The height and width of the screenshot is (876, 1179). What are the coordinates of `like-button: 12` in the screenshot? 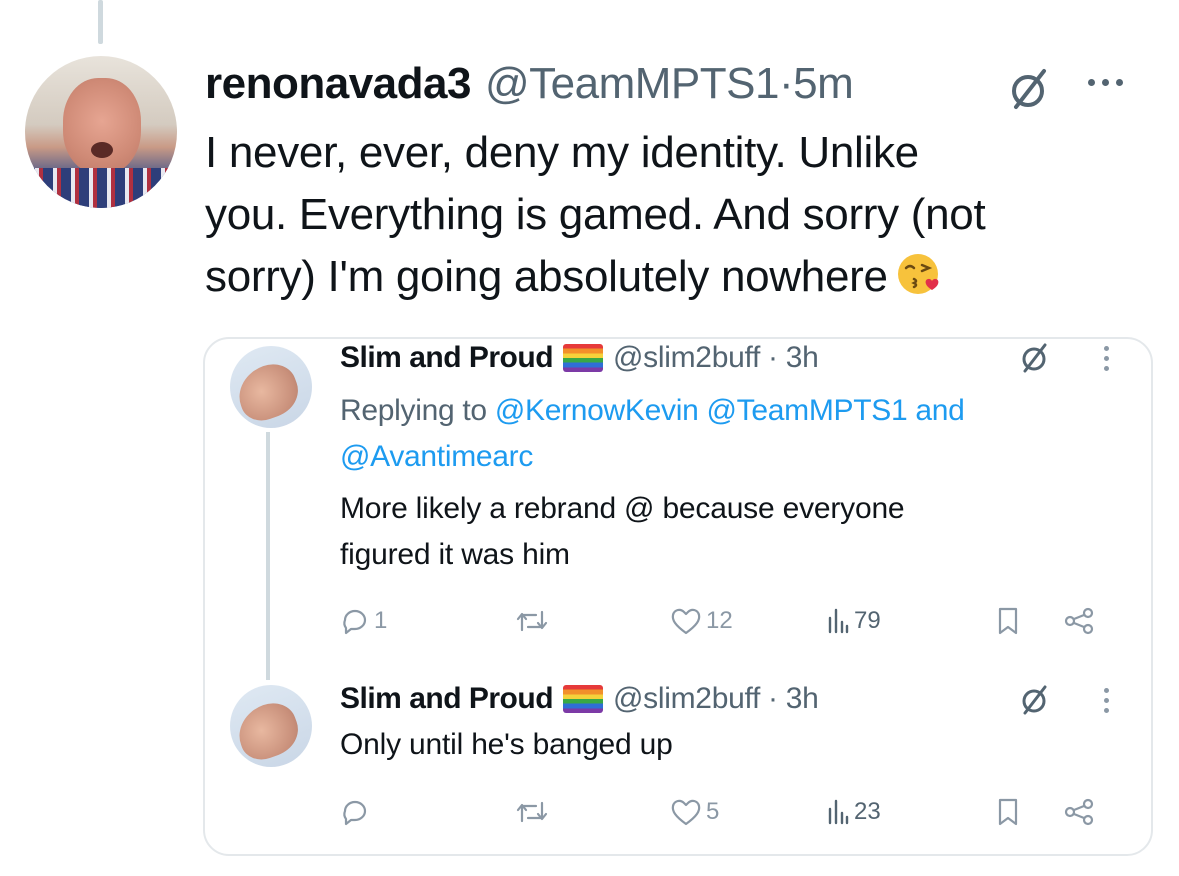 It's located at (701, 621).